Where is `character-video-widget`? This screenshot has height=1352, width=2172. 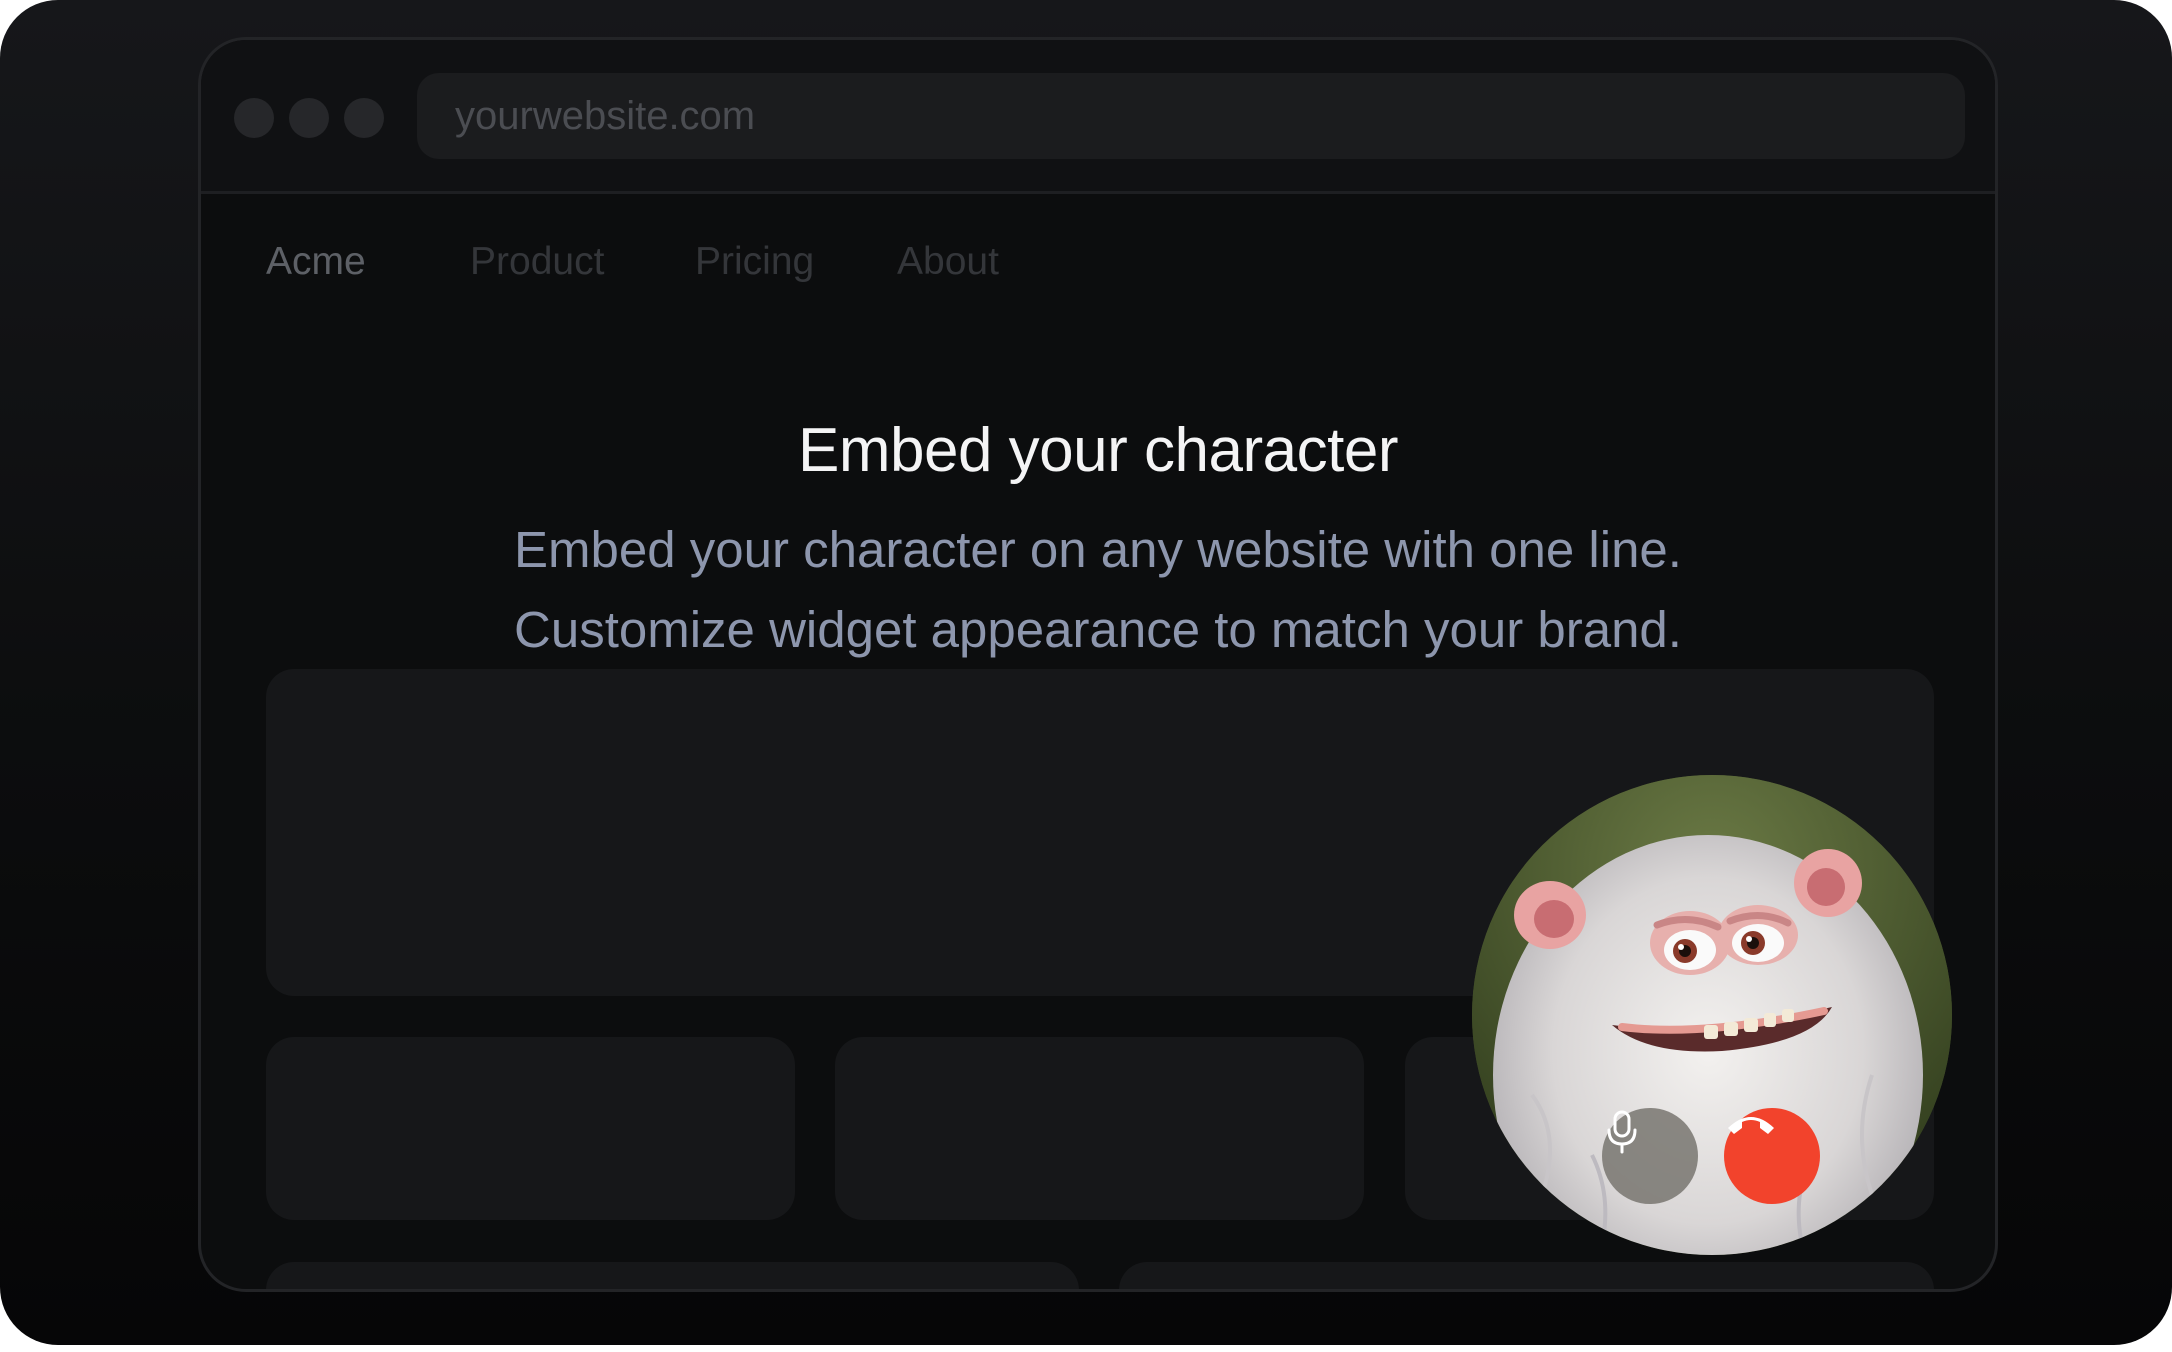 character-video-widget is located at coordinates (1712, 1015).